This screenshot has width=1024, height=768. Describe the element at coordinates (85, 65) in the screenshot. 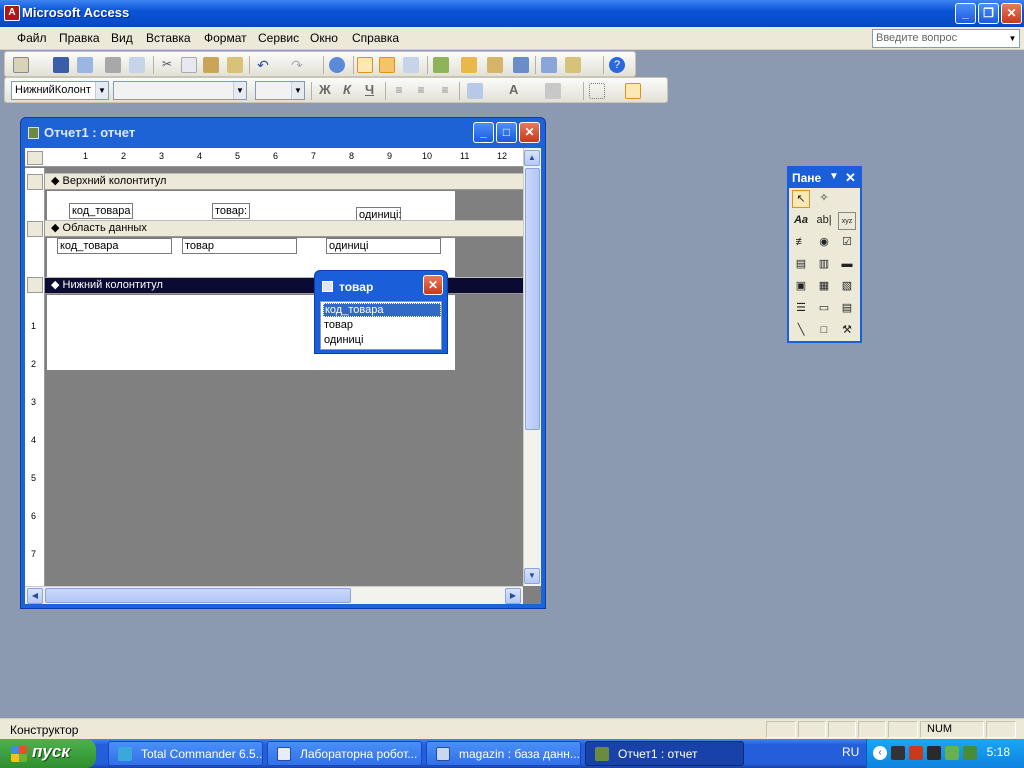

I see `search-icon` at that location.